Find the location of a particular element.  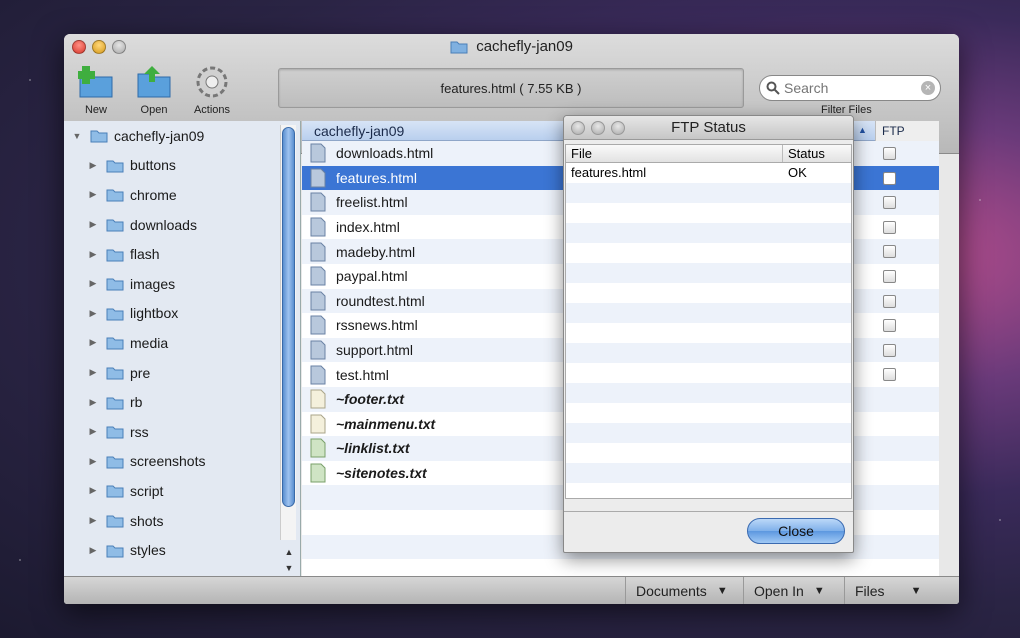

sidebar-item-images: ▶ images is located at coordinates (182, 284).